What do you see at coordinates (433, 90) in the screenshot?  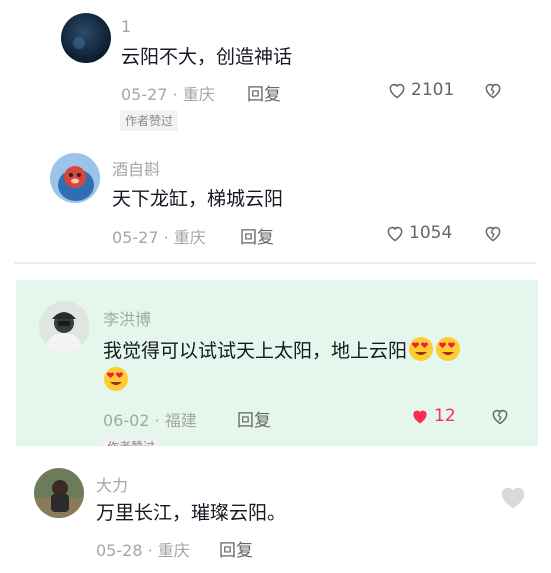 I see `like-count: 2101` at bounding box center [433, 90].